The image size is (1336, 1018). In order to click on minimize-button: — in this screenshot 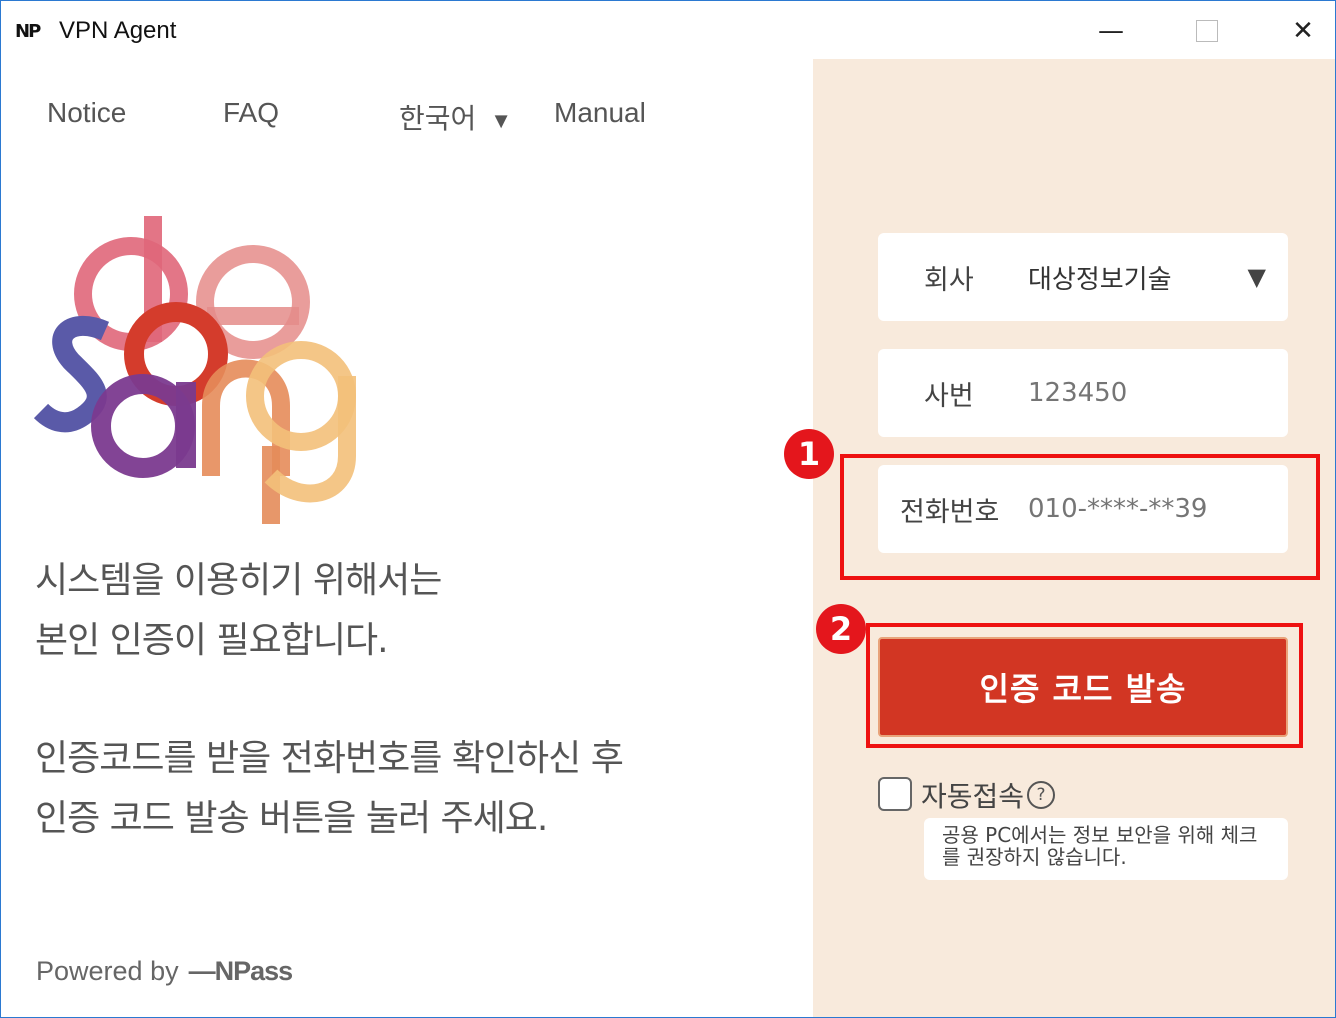, I will do `click(1111, 31)`.